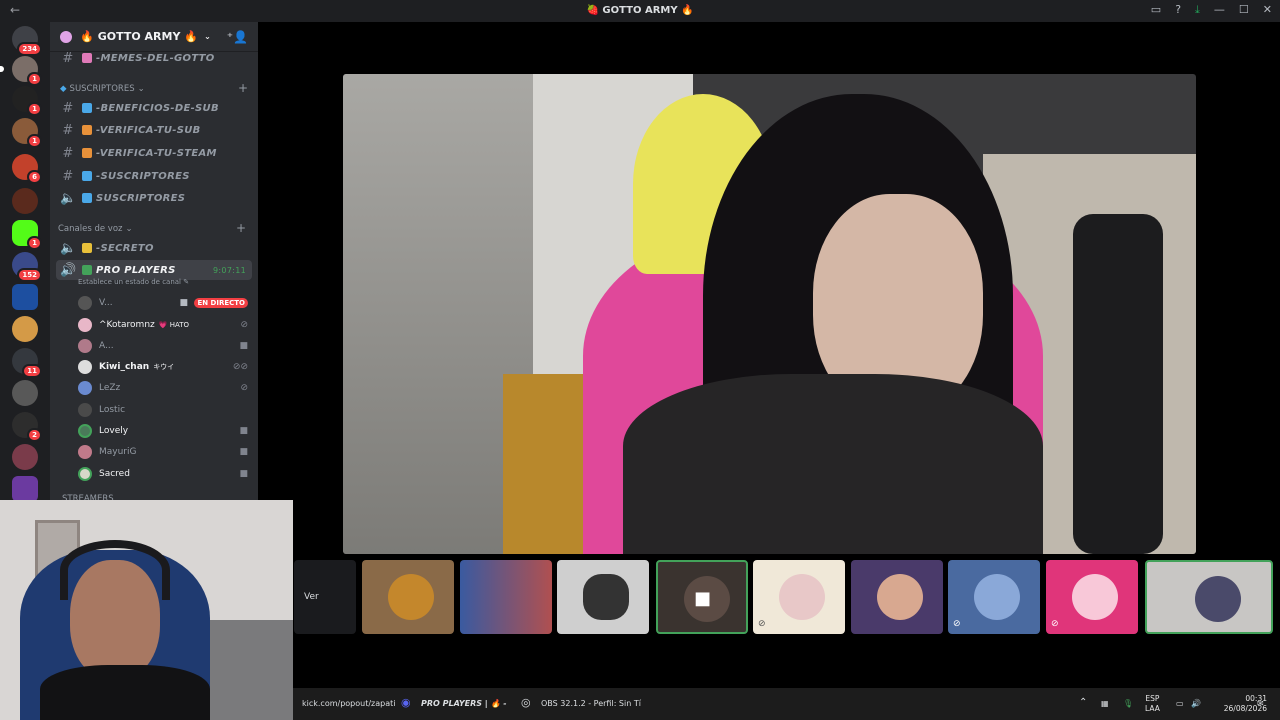  What do you see at coordinates (1197, 10) in the screenshot?
I see `download-icon: ⤓` at bounding box center [1197, 10].